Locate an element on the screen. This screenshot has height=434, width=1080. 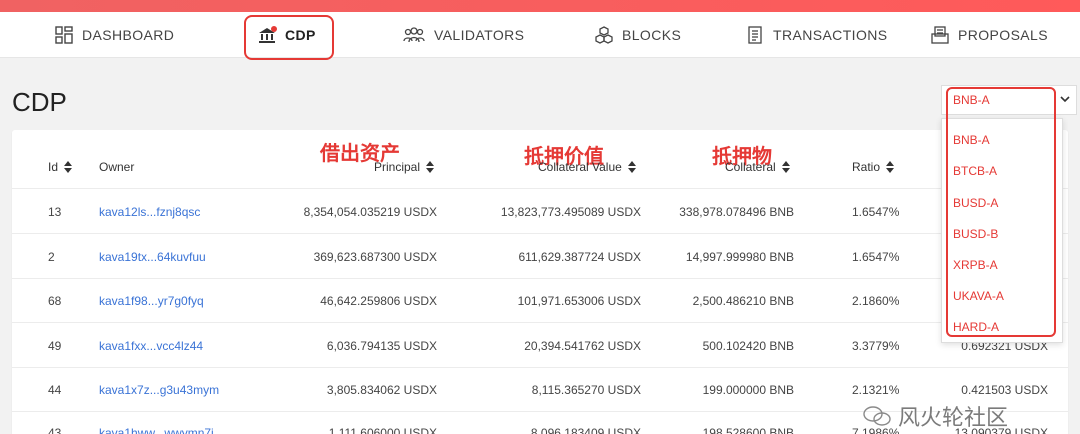
header-id: Id is located at coordinates (60, 167).